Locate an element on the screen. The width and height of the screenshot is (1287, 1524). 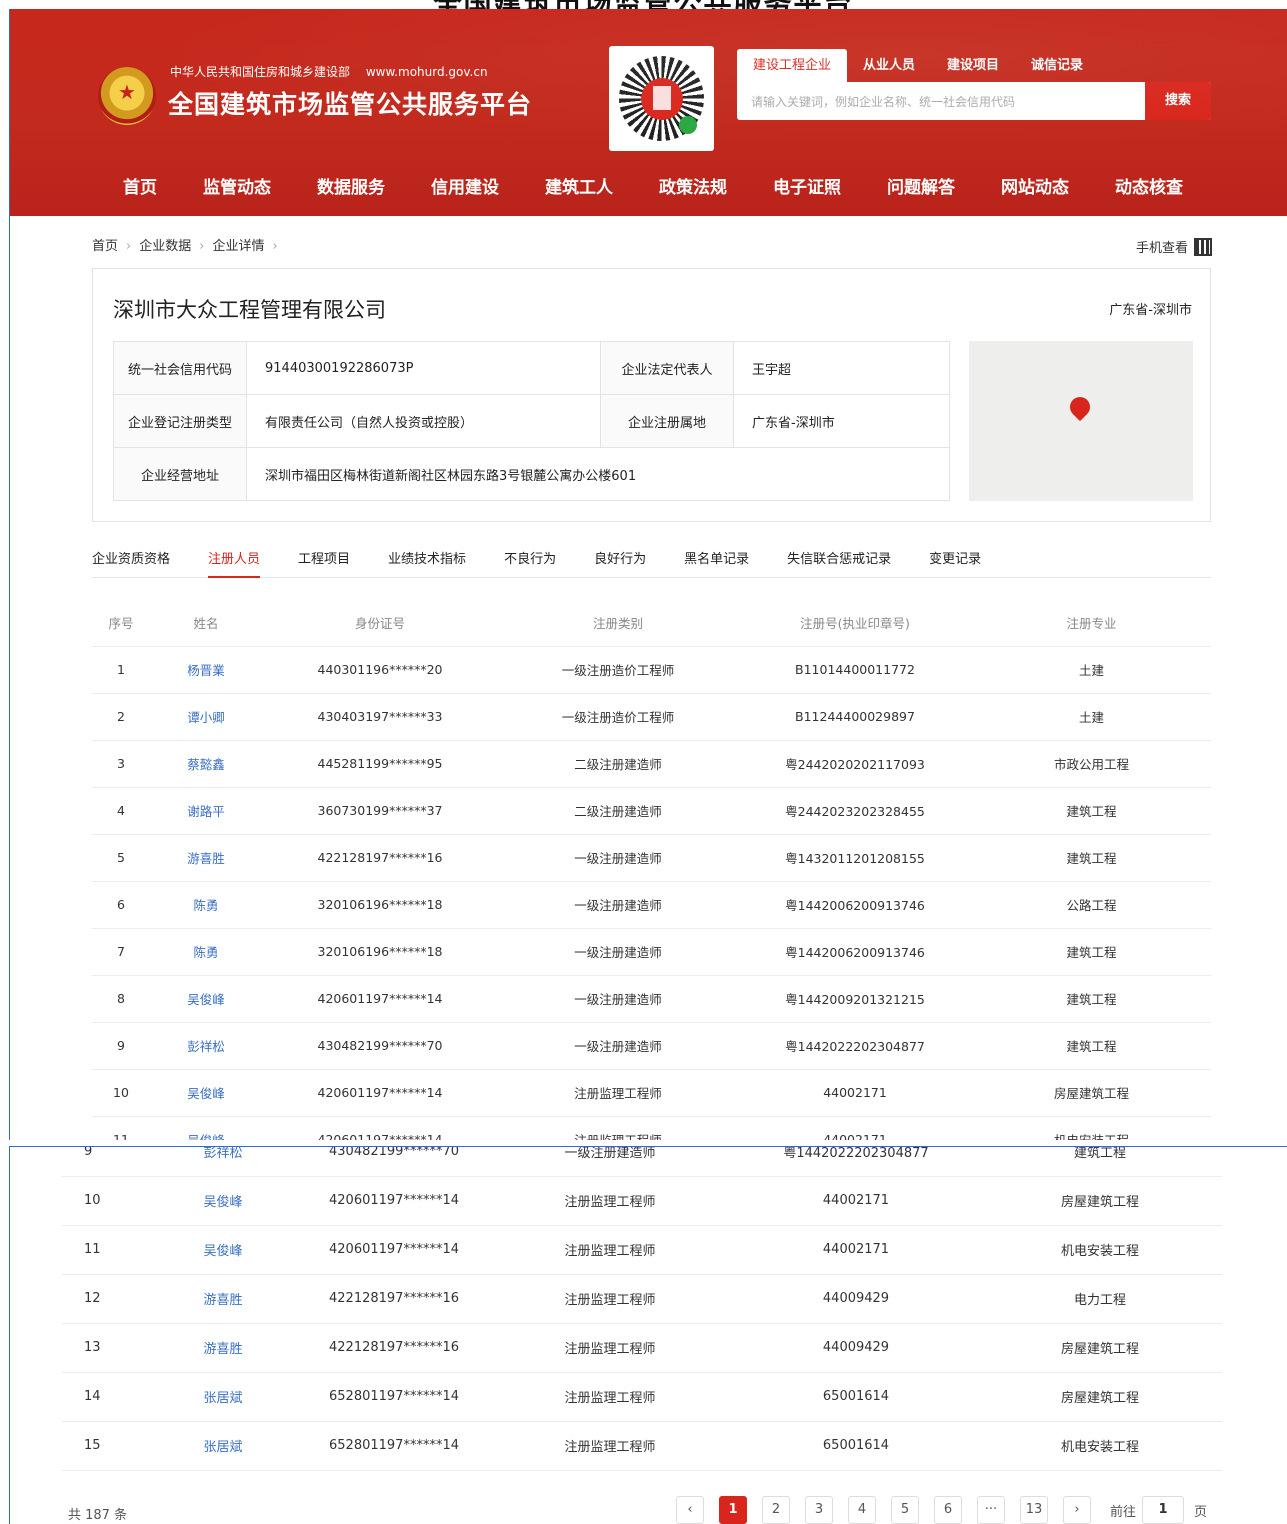
reg-type-label: 企业登记注册类型 is located at coordinates (180, 421).